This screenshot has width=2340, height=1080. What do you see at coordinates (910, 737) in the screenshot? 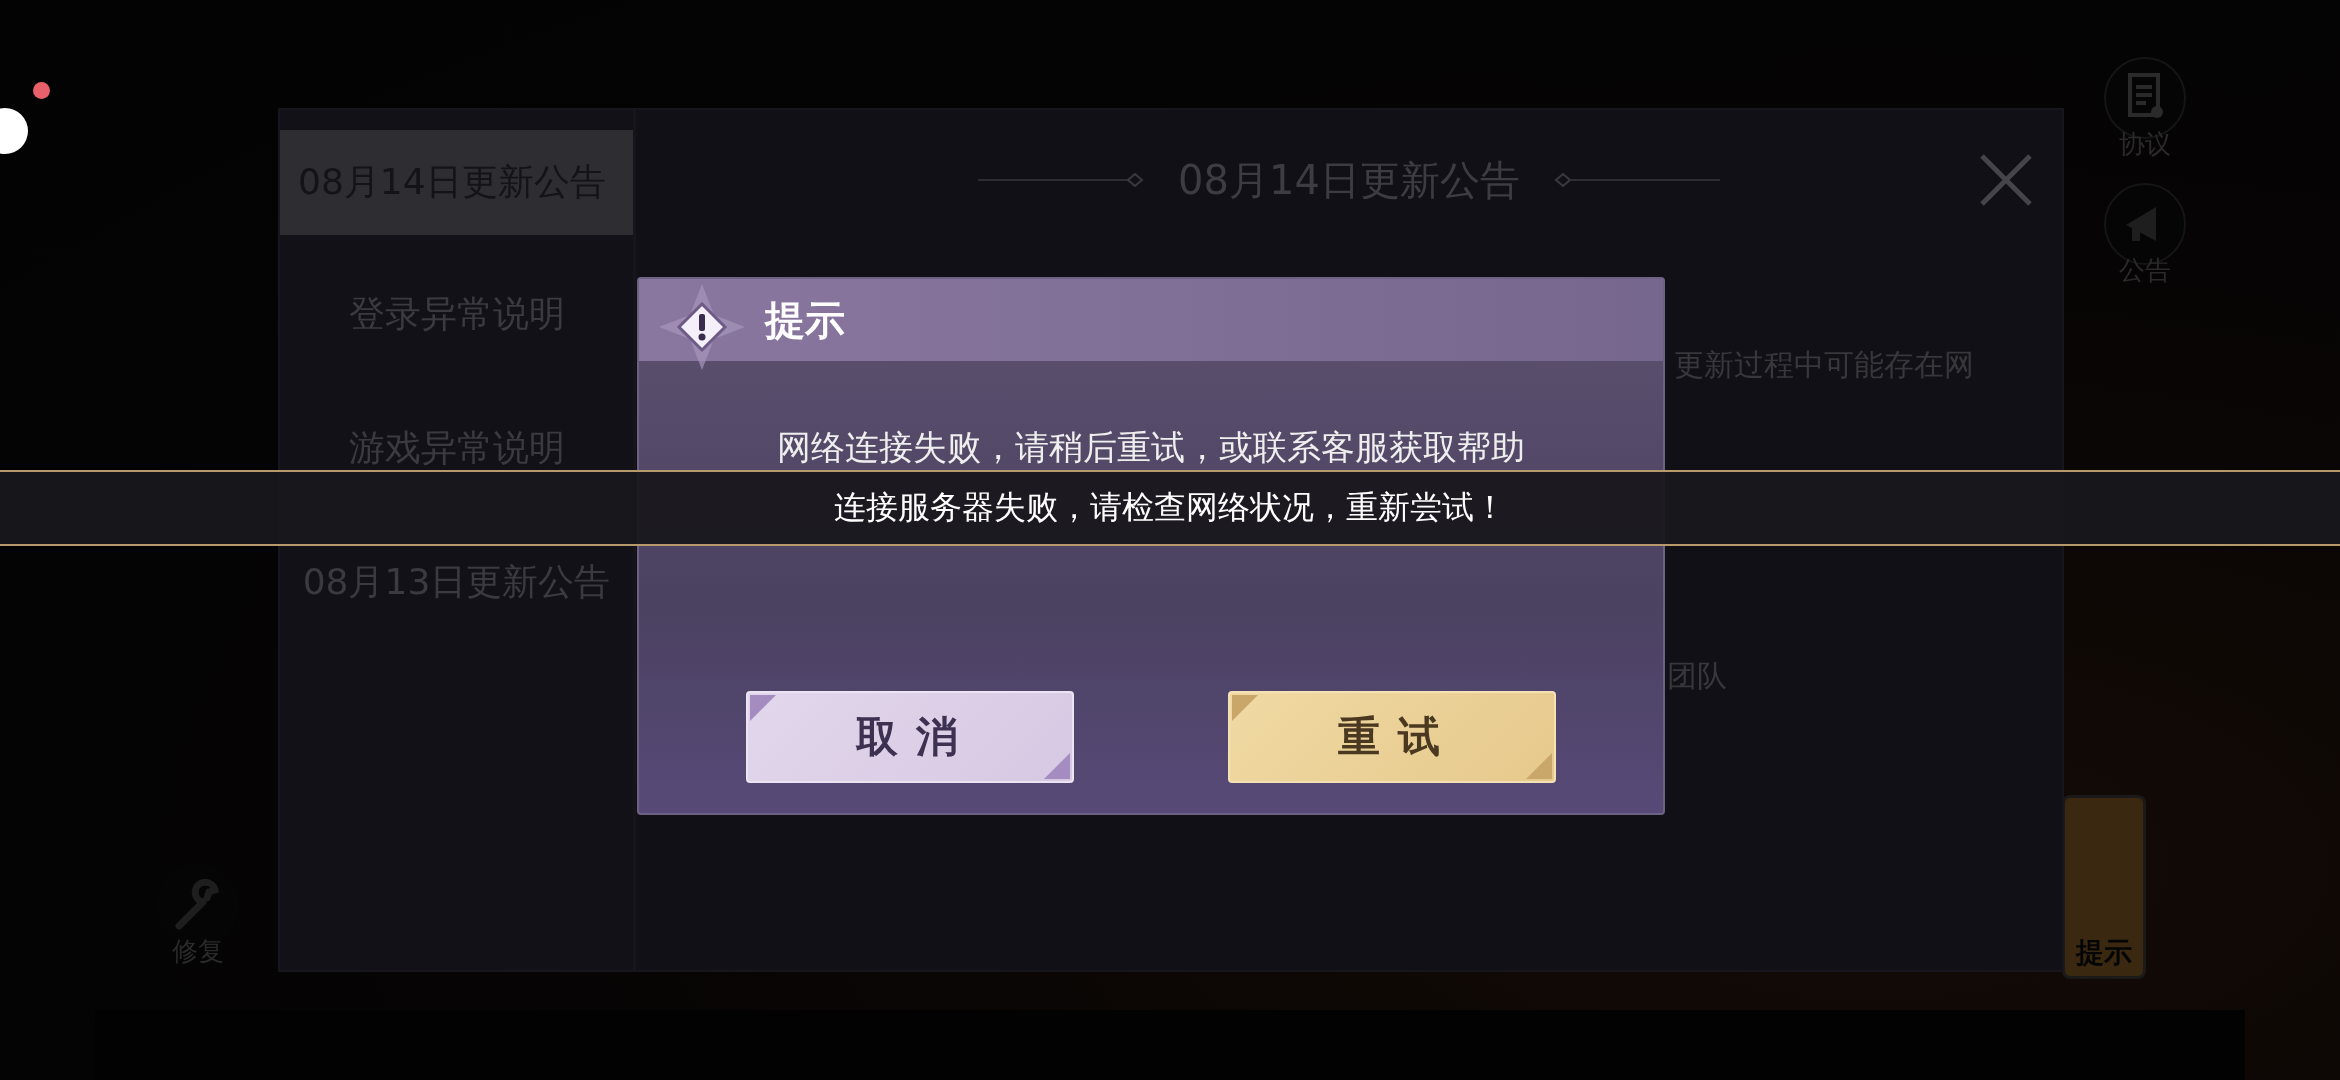
I see `cancel-button: 取消` at bounding box center [910, 737].